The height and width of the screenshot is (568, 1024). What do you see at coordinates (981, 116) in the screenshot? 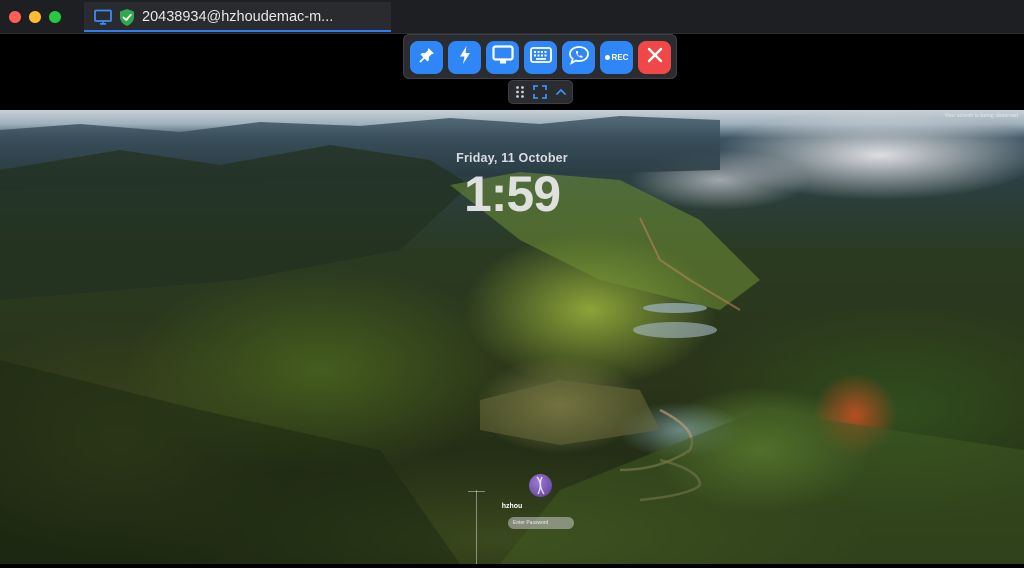
I see `observation-notice: Your screen is being observed` at bounding box center [981, 116].